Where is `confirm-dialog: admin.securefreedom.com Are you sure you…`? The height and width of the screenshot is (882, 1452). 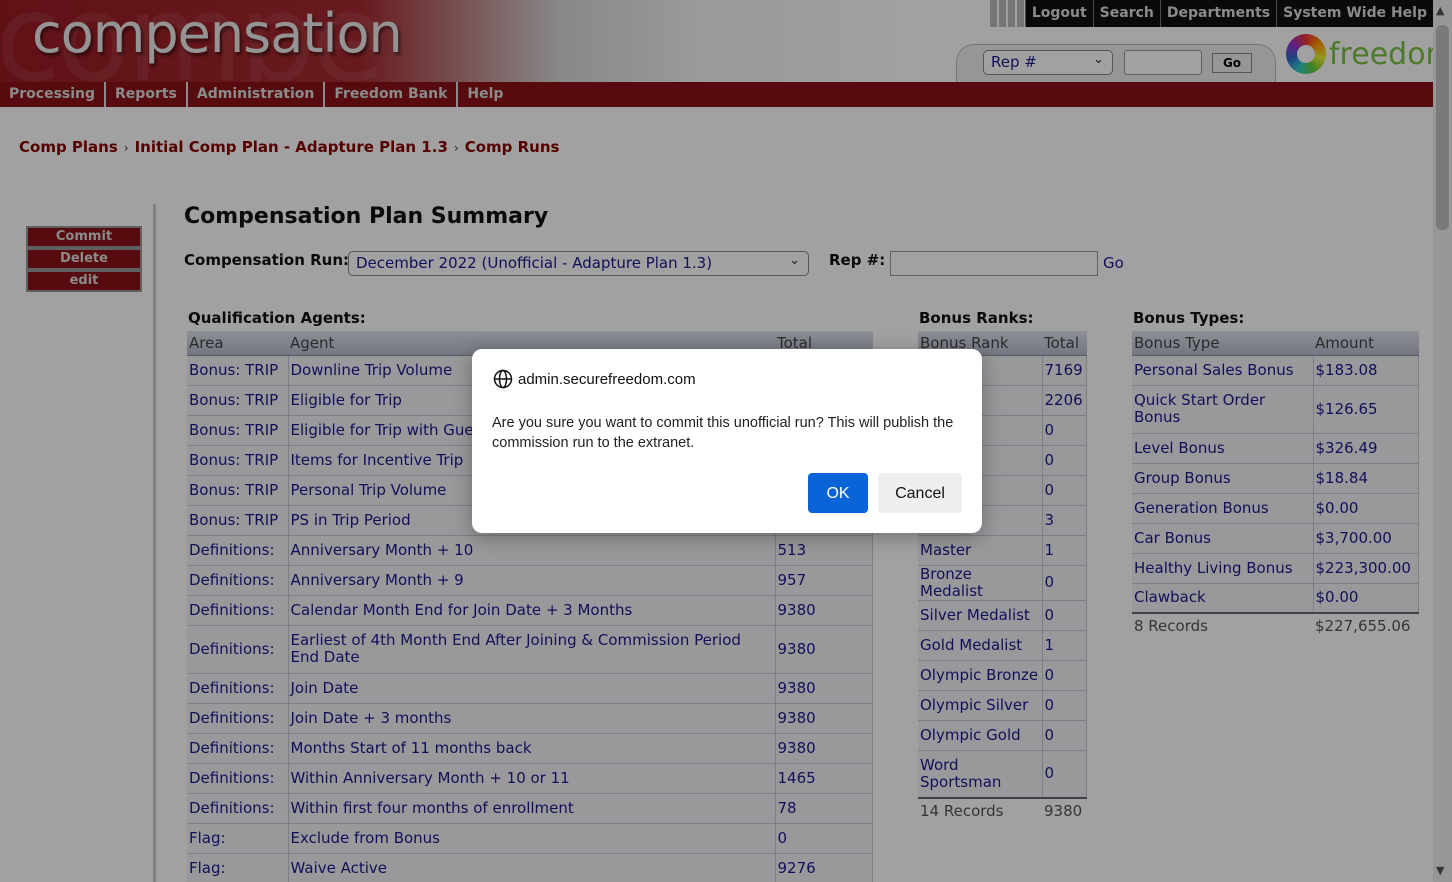
confirm-dialog: admin.securefreedom.com Are you sure you… is located at coordinates (727, 441).